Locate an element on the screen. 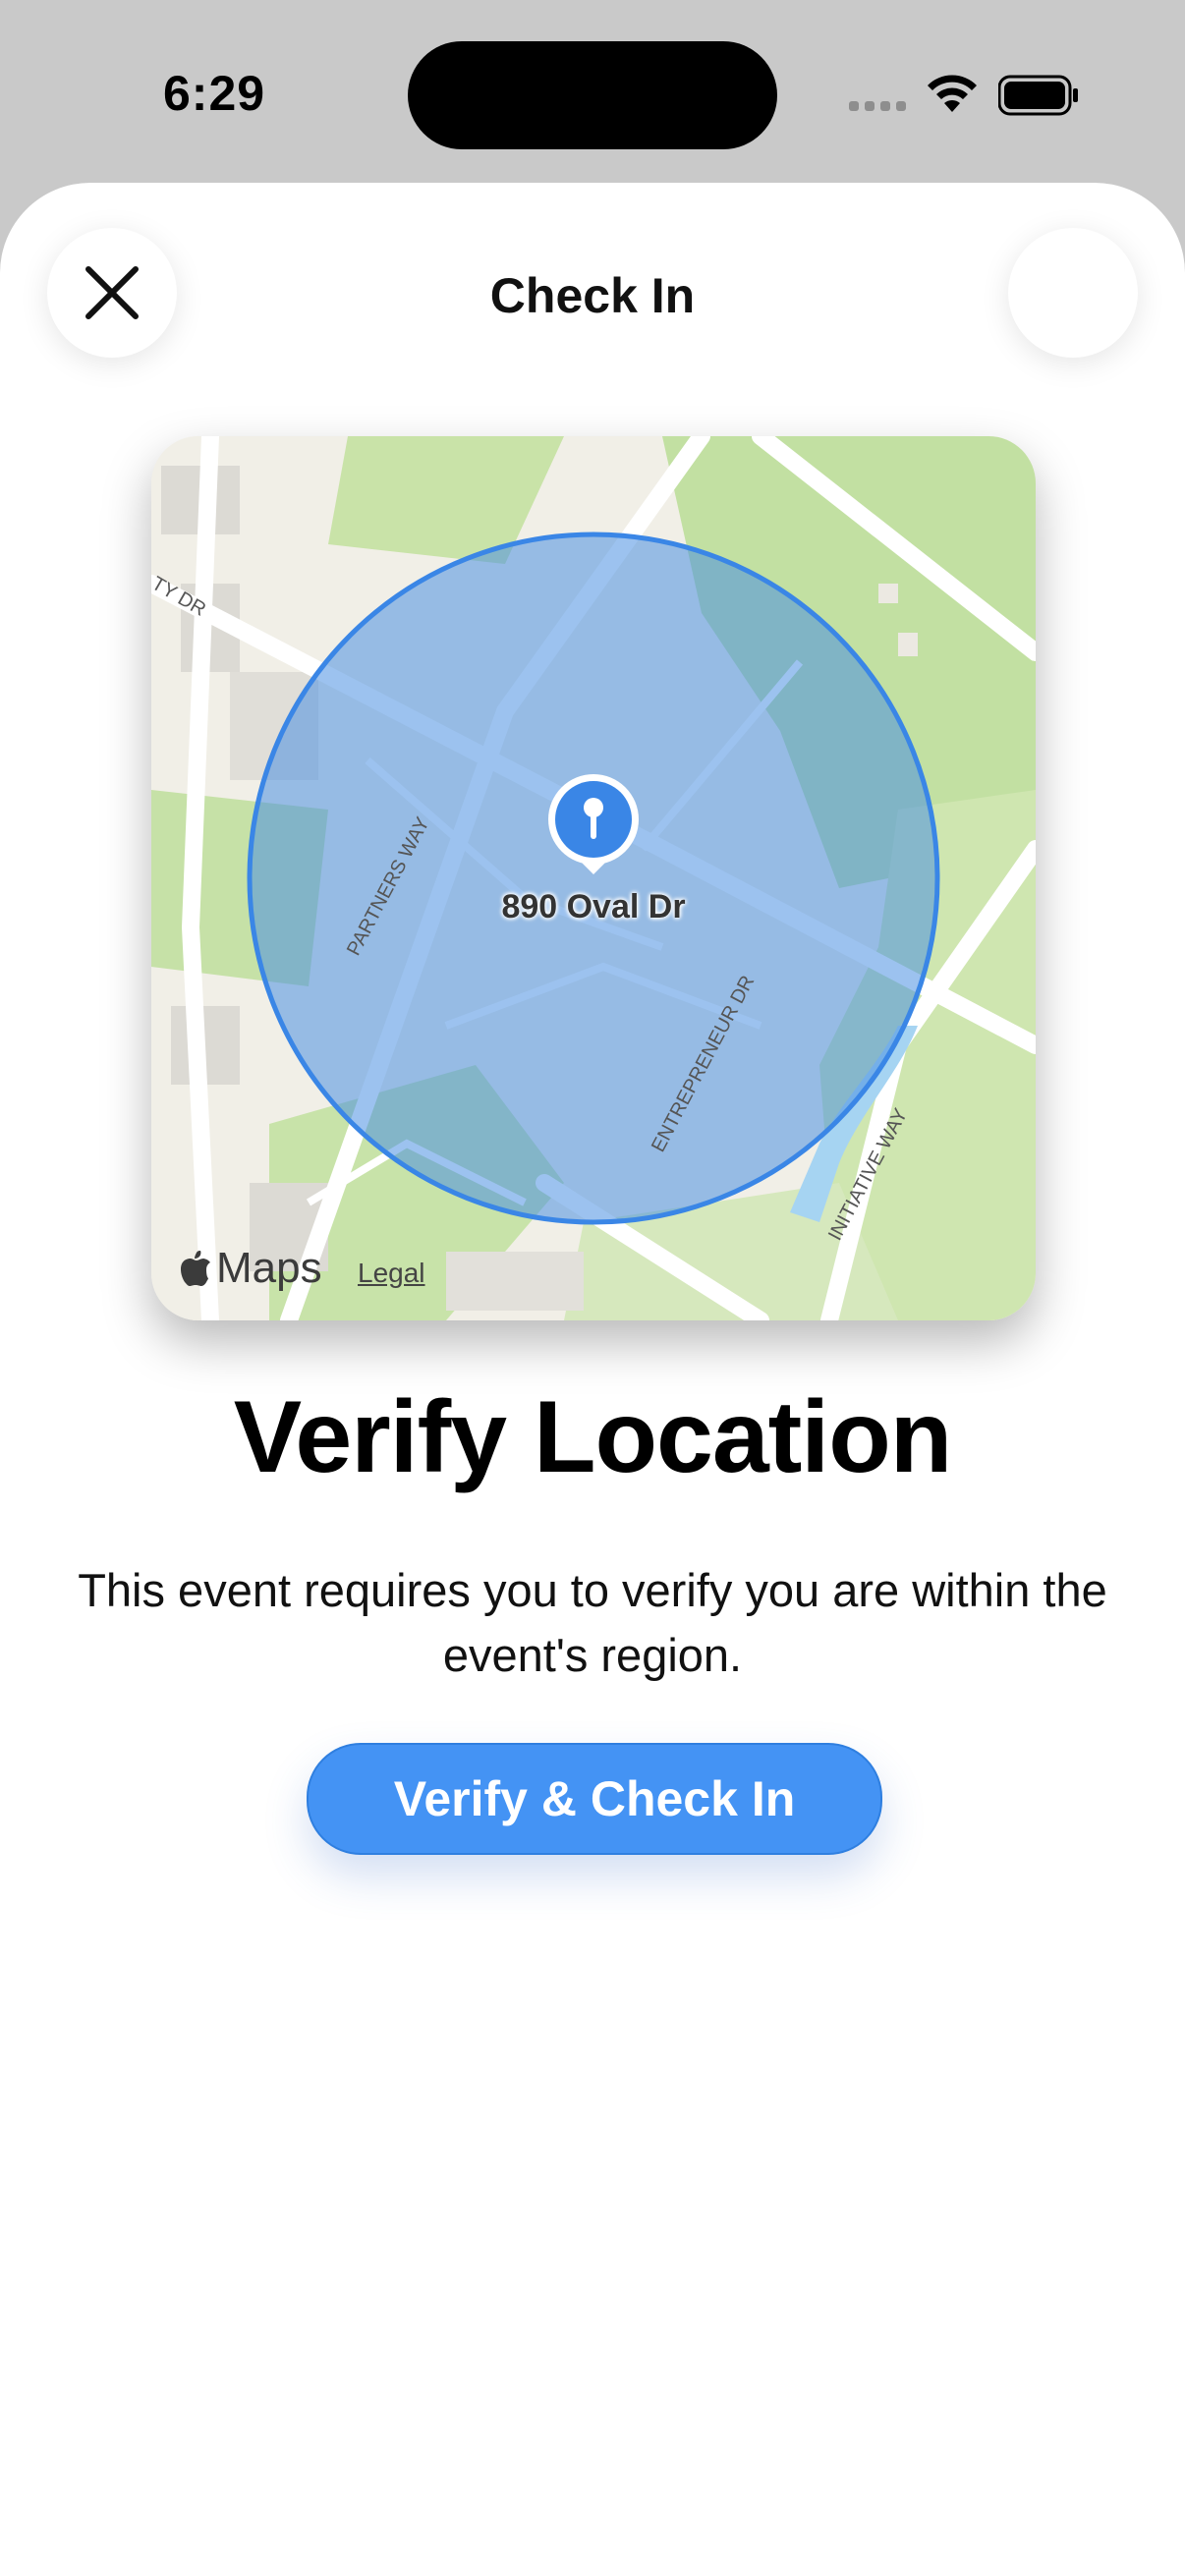  apple-maps-attribution: Maps is located at coordinates (252, 1268).